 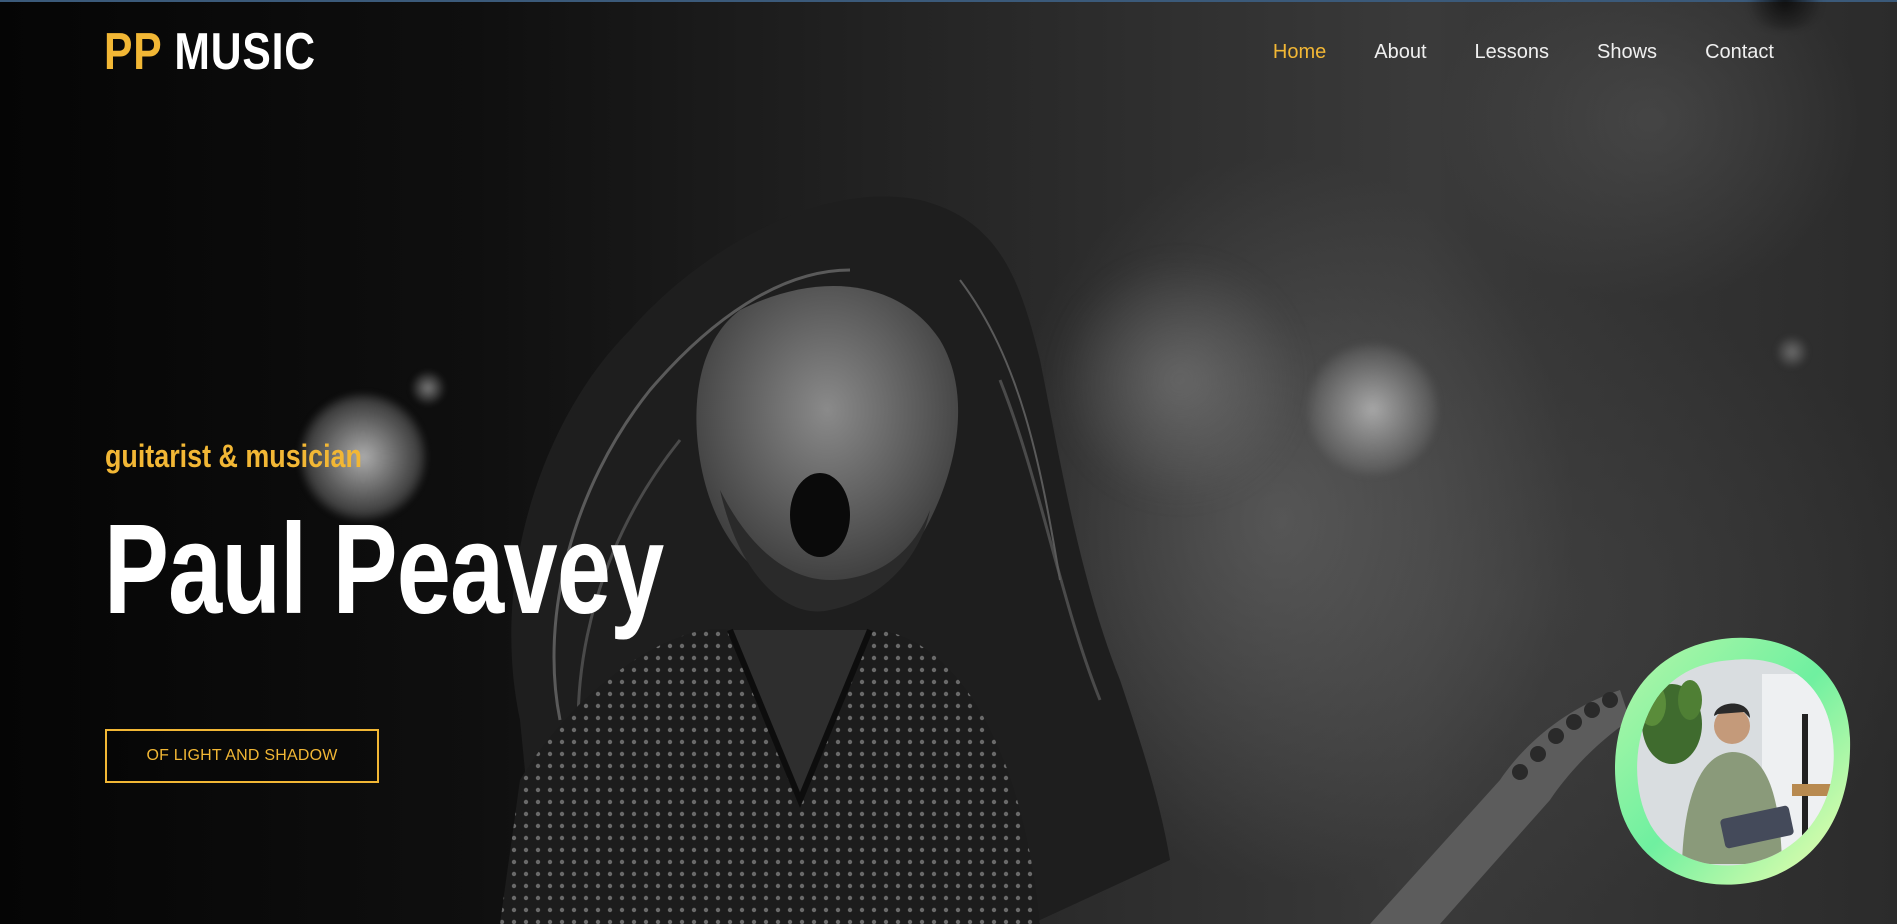 I want to click on nav-about: About, so click(x=1400, y=52).